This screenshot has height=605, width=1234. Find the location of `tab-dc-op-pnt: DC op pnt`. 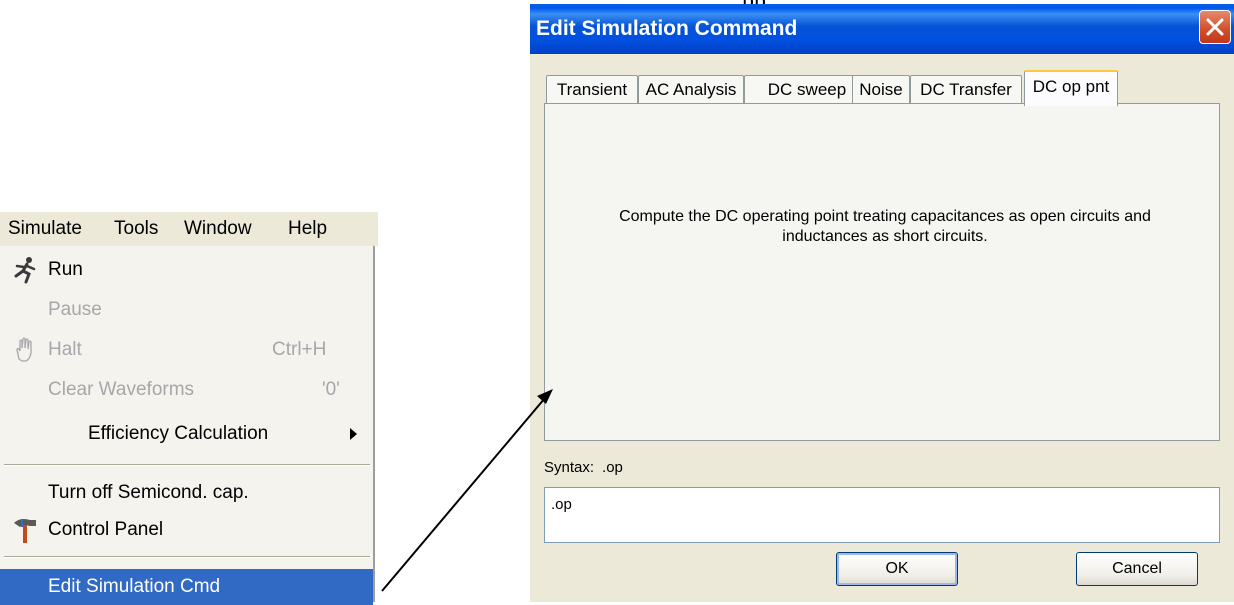

tab-dc-op-pnt: DC op pnt is located at coordinates (1071, 88).